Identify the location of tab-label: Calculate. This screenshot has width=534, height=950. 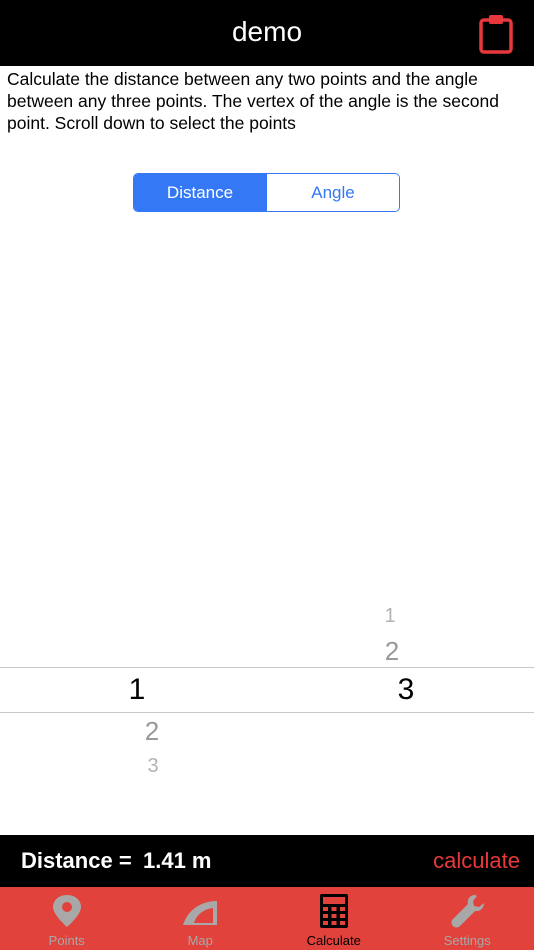
(333, 940).